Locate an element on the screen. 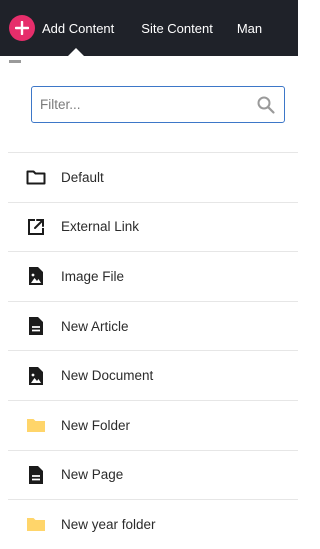 The width and height of the screenshot is (320, 549). filter-input is located at coordinates (137, 104).